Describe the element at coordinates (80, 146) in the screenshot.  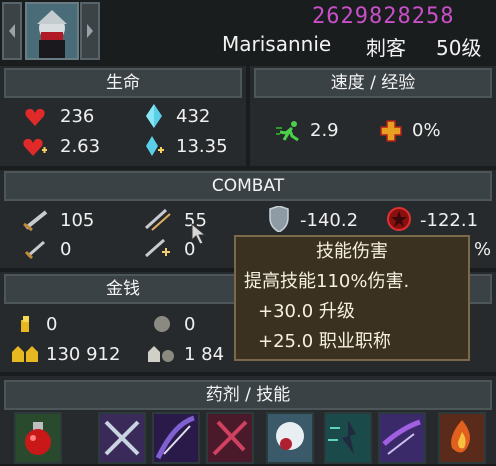
I see `hp-regen-value: 2.63` at that location.